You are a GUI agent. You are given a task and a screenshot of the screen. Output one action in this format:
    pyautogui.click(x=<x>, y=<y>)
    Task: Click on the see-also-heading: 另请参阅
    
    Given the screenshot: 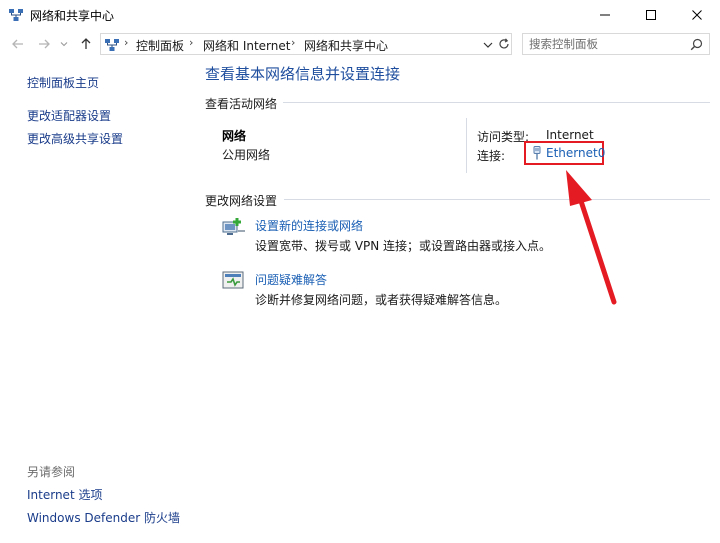 What is the action you would take?
    pyautogui.click(x=51, y=472)
    